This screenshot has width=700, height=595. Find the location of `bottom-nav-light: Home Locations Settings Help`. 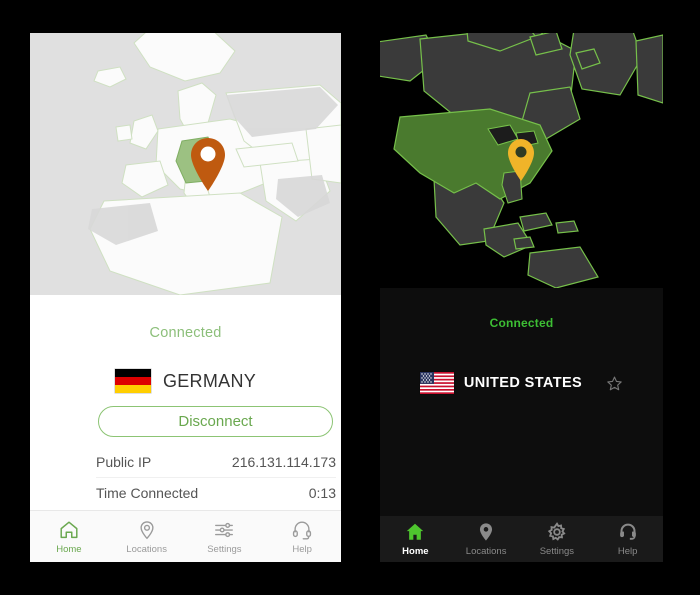

bottom-nav-light: Home Locations Settings Help is located at coordinates (185, 536).